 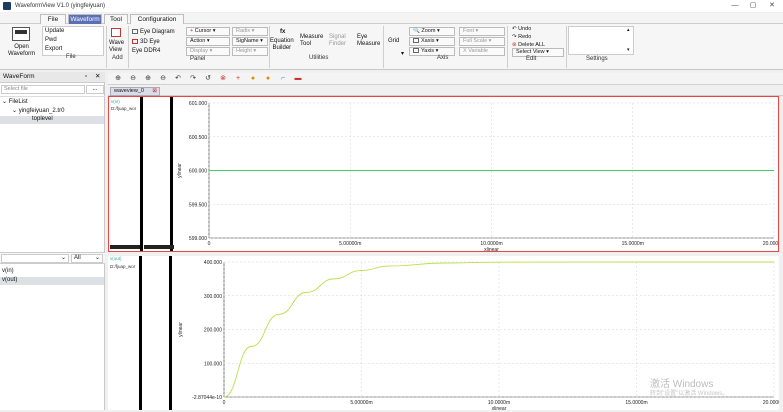 I want to click on zoom-in-icon: ⊕, so click(x=118, y=79).